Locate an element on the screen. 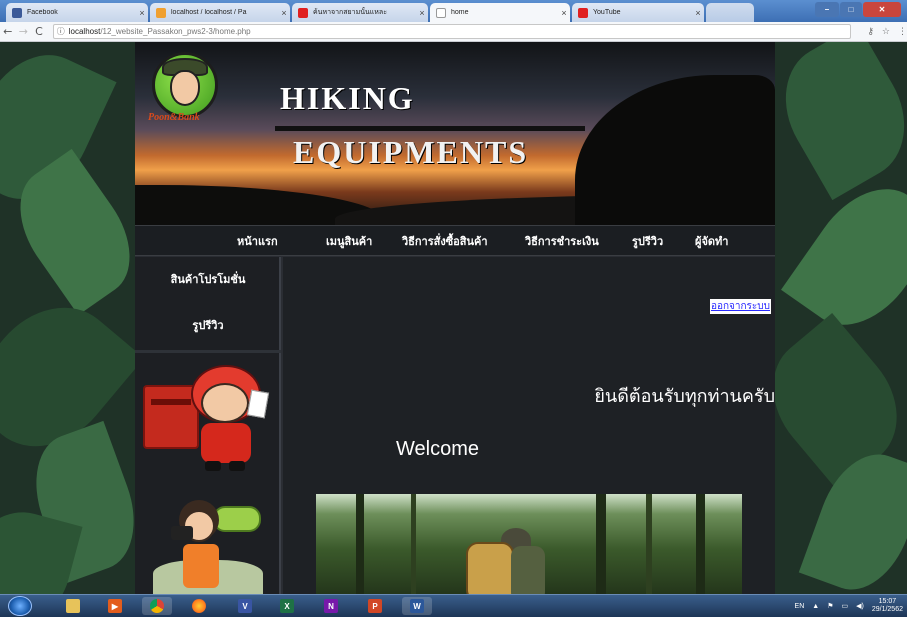 The width and height of the screenshot is (907, 617). window-controls: – □ ✕ is located at coordinates (858, 9).